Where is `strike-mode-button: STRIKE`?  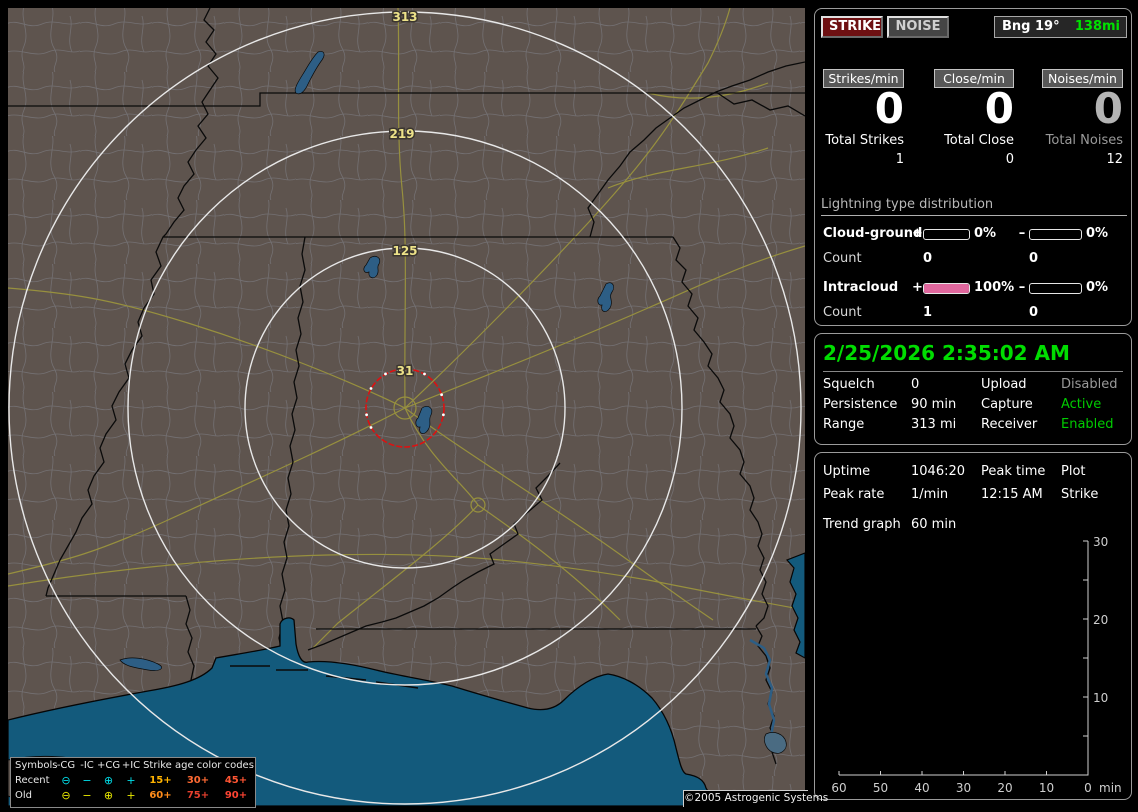
strike-mode-button: STRIKE is located at coordinates (852, 27).